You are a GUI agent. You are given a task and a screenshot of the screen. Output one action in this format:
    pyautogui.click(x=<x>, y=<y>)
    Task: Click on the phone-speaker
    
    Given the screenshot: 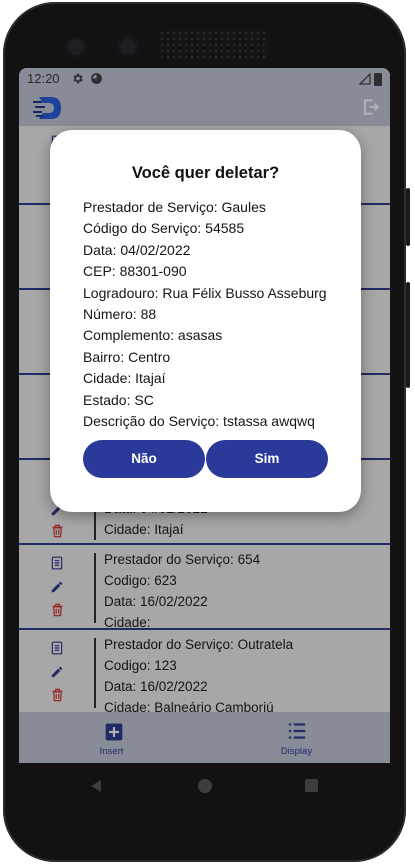 What is the action you would take?
    pyautogui.click(x=214, y=45)
    